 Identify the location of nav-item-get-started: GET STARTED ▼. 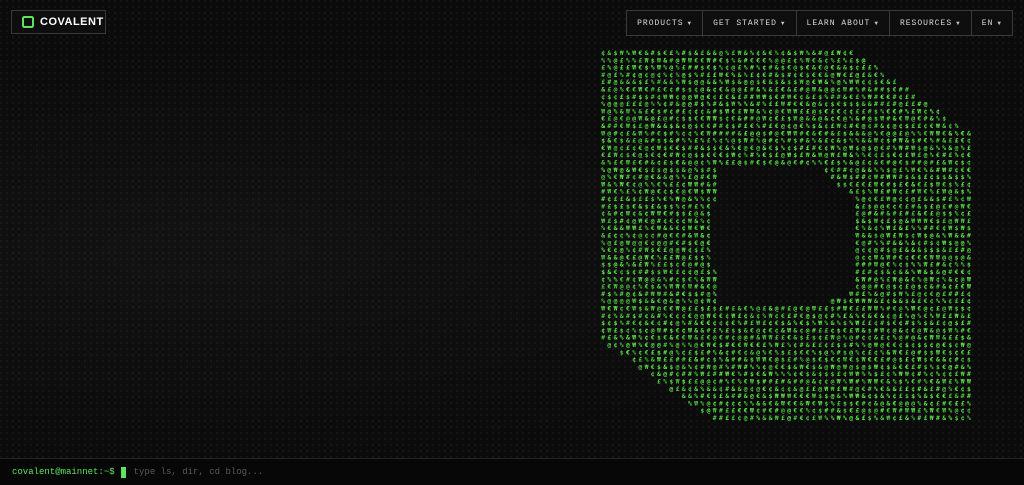
(748, 23).